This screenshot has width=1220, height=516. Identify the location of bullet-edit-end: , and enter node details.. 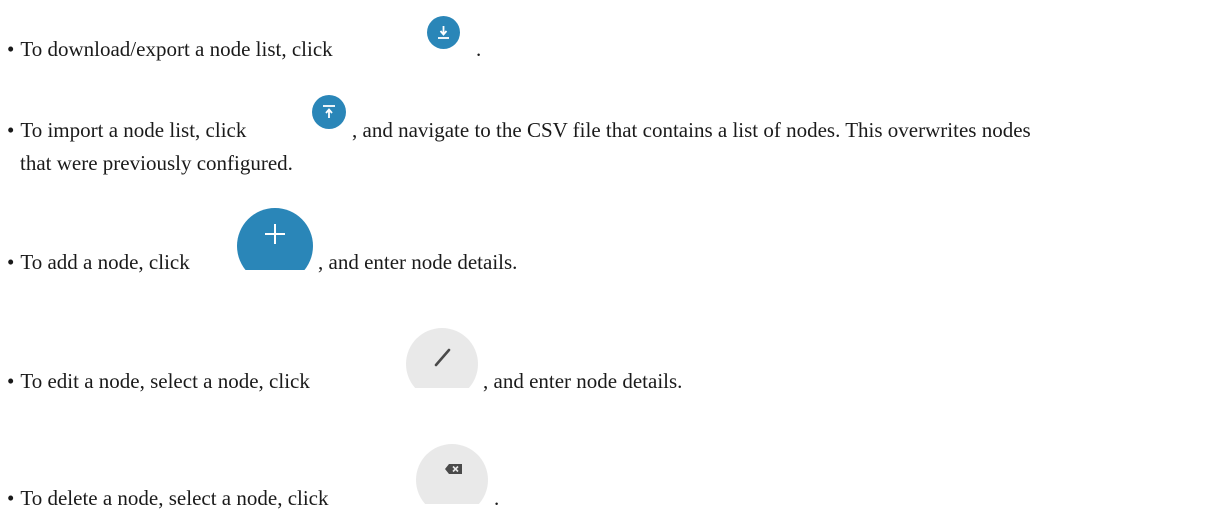
(582, 381).